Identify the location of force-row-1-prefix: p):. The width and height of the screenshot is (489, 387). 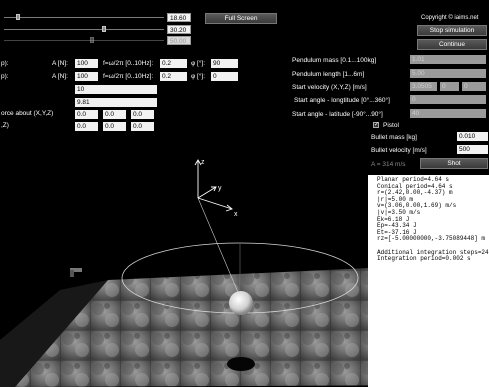
(5, 63).